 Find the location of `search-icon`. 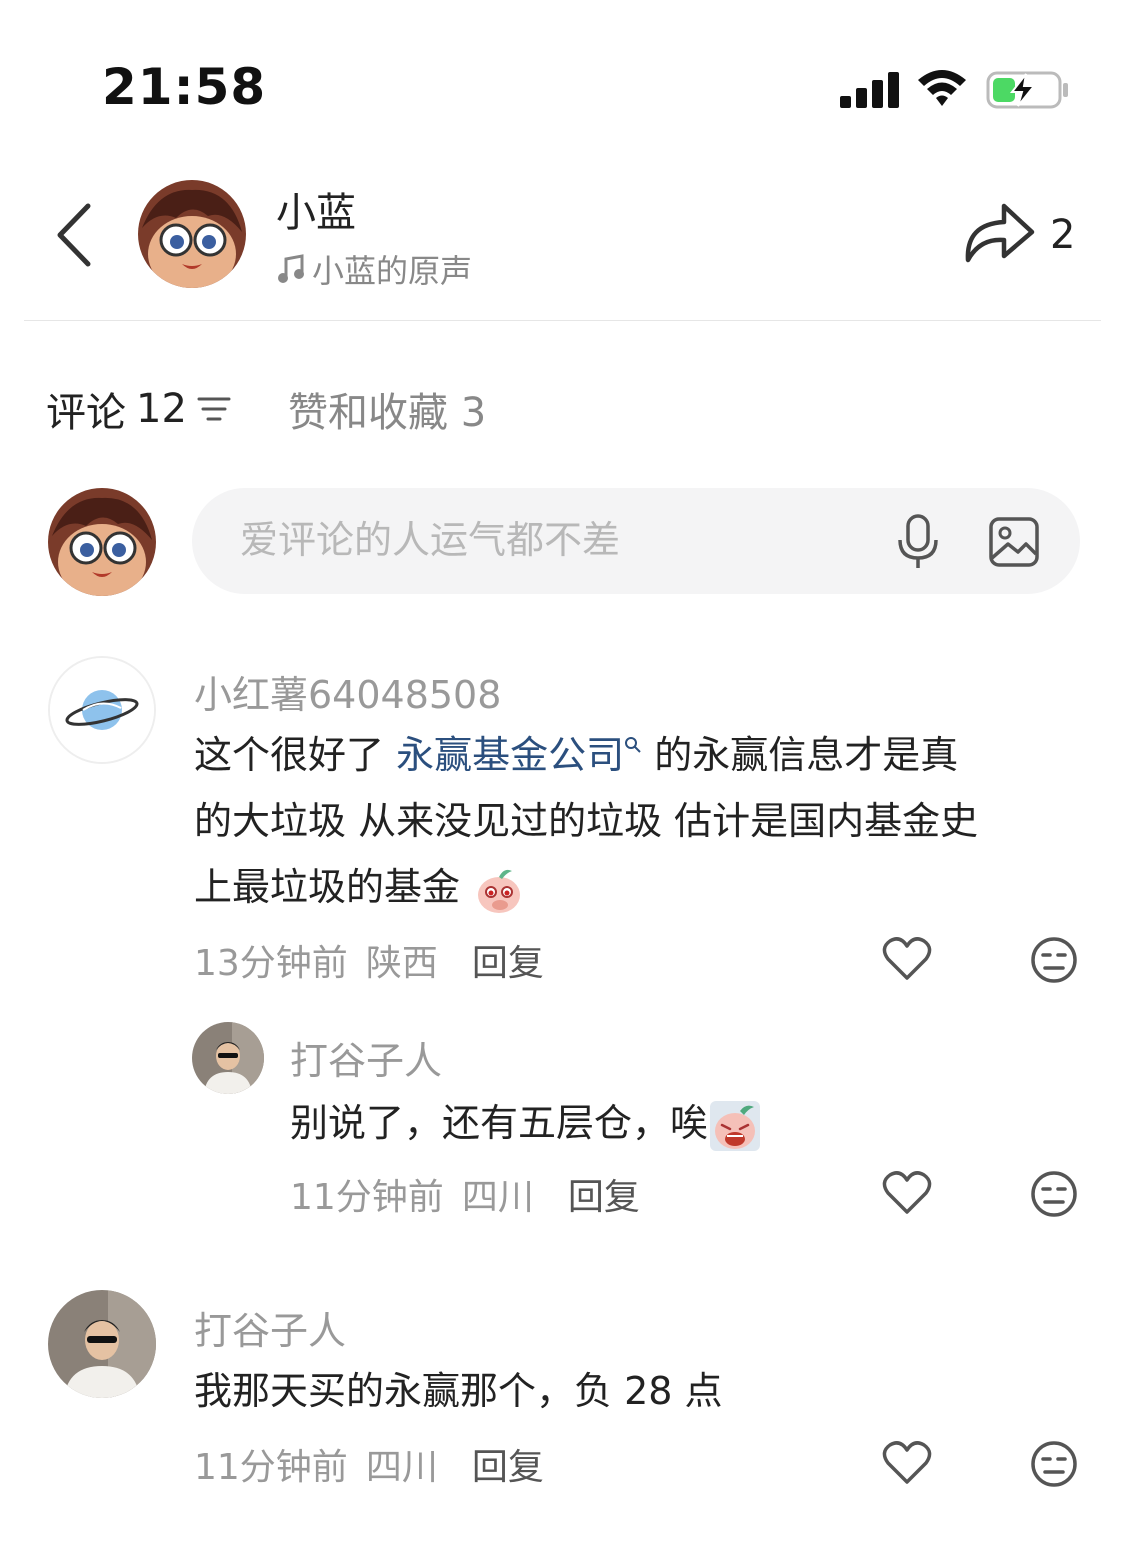

search-icon is located at coordinates (633, 745).